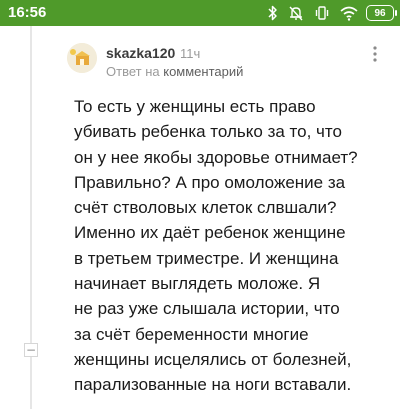 The height and width of the screenshot is (409, 400). What do you see at coordinates (27, 12) in the screenshot?
I see `status-time: 16:56` at bounding box center [27, 12].